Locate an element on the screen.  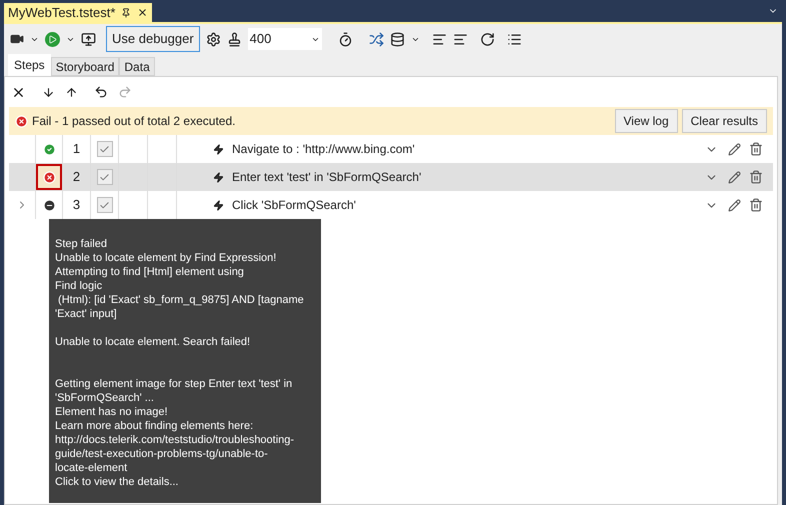
close-icon is located at coordinates (142, 12).